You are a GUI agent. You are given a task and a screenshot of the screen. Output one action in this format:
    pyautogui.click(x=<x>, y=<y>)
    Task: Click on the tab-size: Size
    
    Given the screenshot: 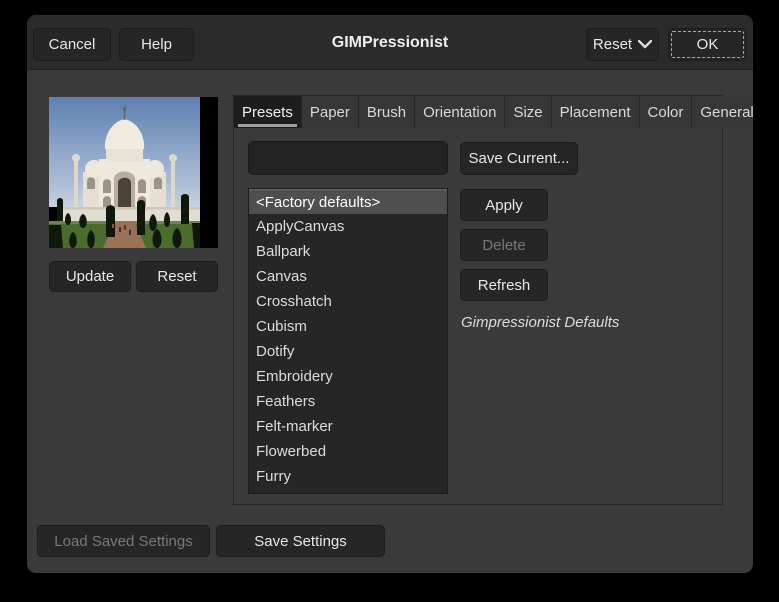 What is the action you would take?
    pyautogui.click(x=528, y=112)
    